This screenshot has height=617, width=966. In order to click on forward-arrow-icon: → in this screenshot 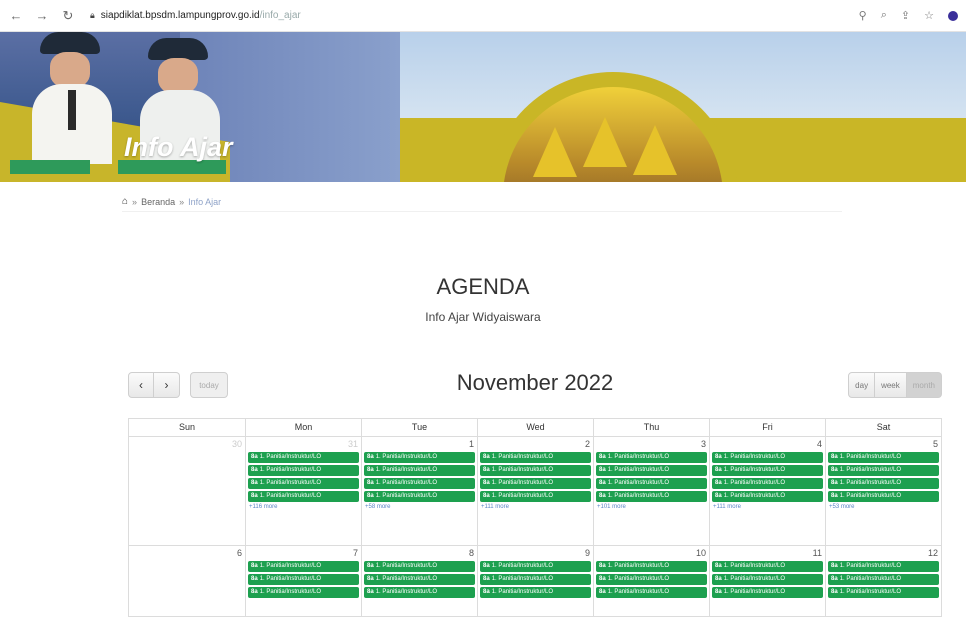, I will do `click(42, 16)`.